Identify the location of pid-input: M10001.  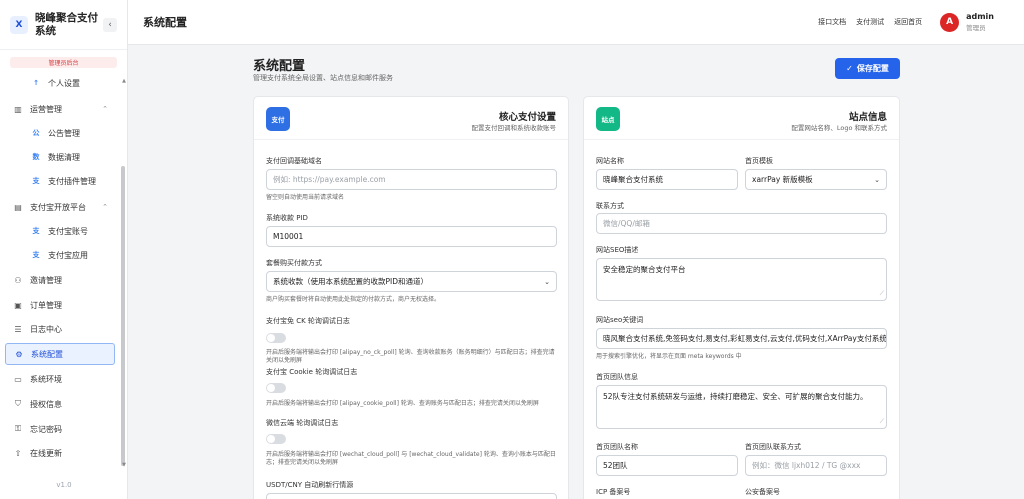
(411, 236).